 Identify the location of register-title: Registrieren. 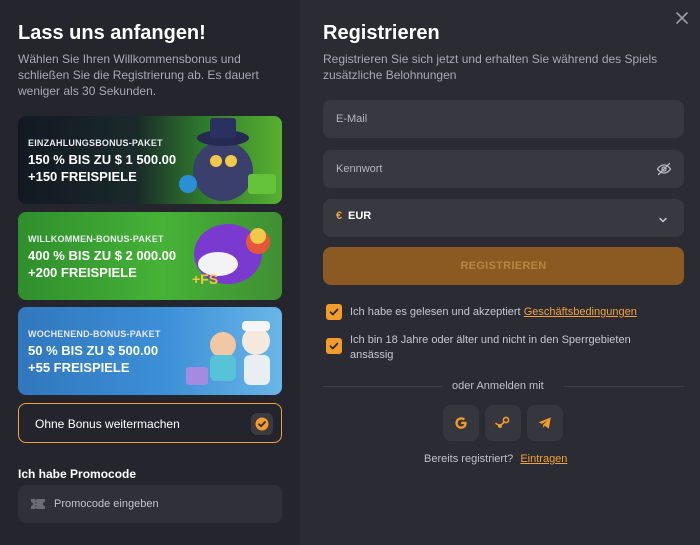
(381, 33).